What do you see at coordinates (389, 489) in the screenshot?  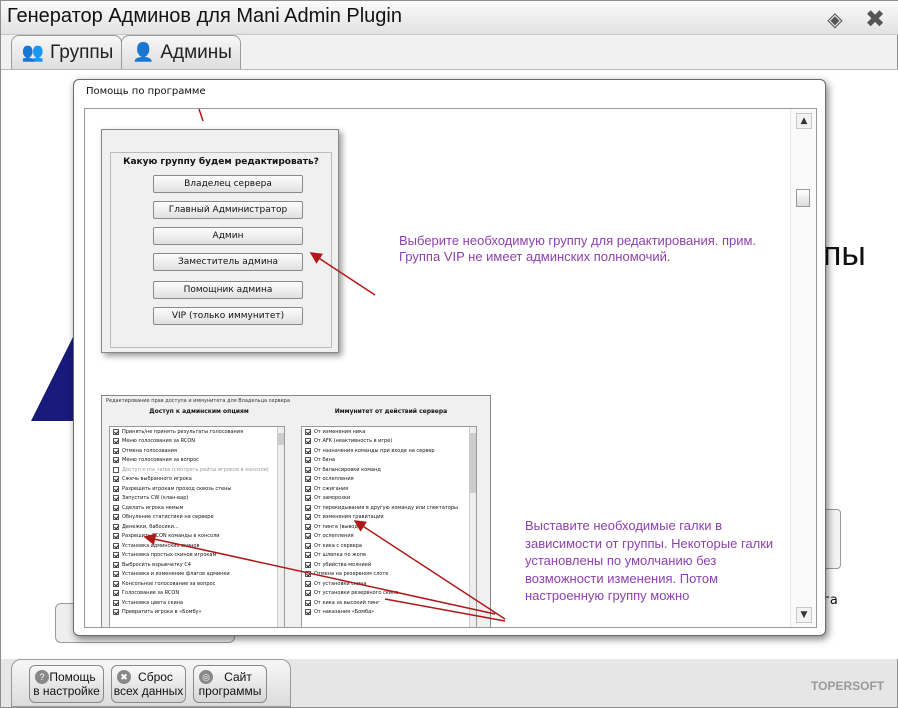 I see `checkbox-row: От сжигания` at bounding box center [389, 489].